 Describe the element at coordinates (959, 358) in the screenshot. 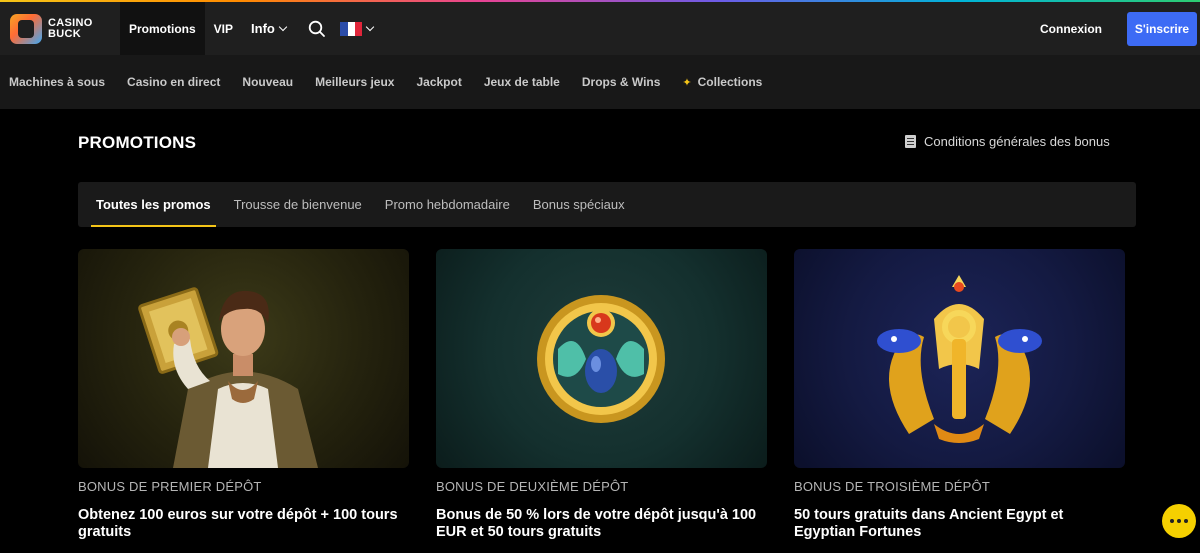

I see `promo-image-cobras` at that location.